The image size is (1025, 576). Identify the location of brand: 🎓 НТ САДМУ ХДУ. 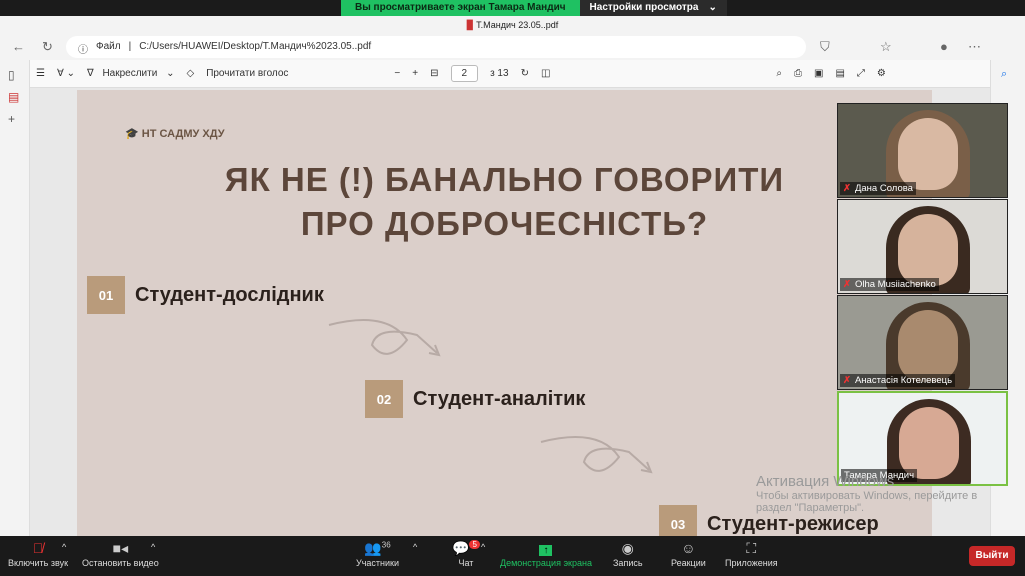
(175, 134).